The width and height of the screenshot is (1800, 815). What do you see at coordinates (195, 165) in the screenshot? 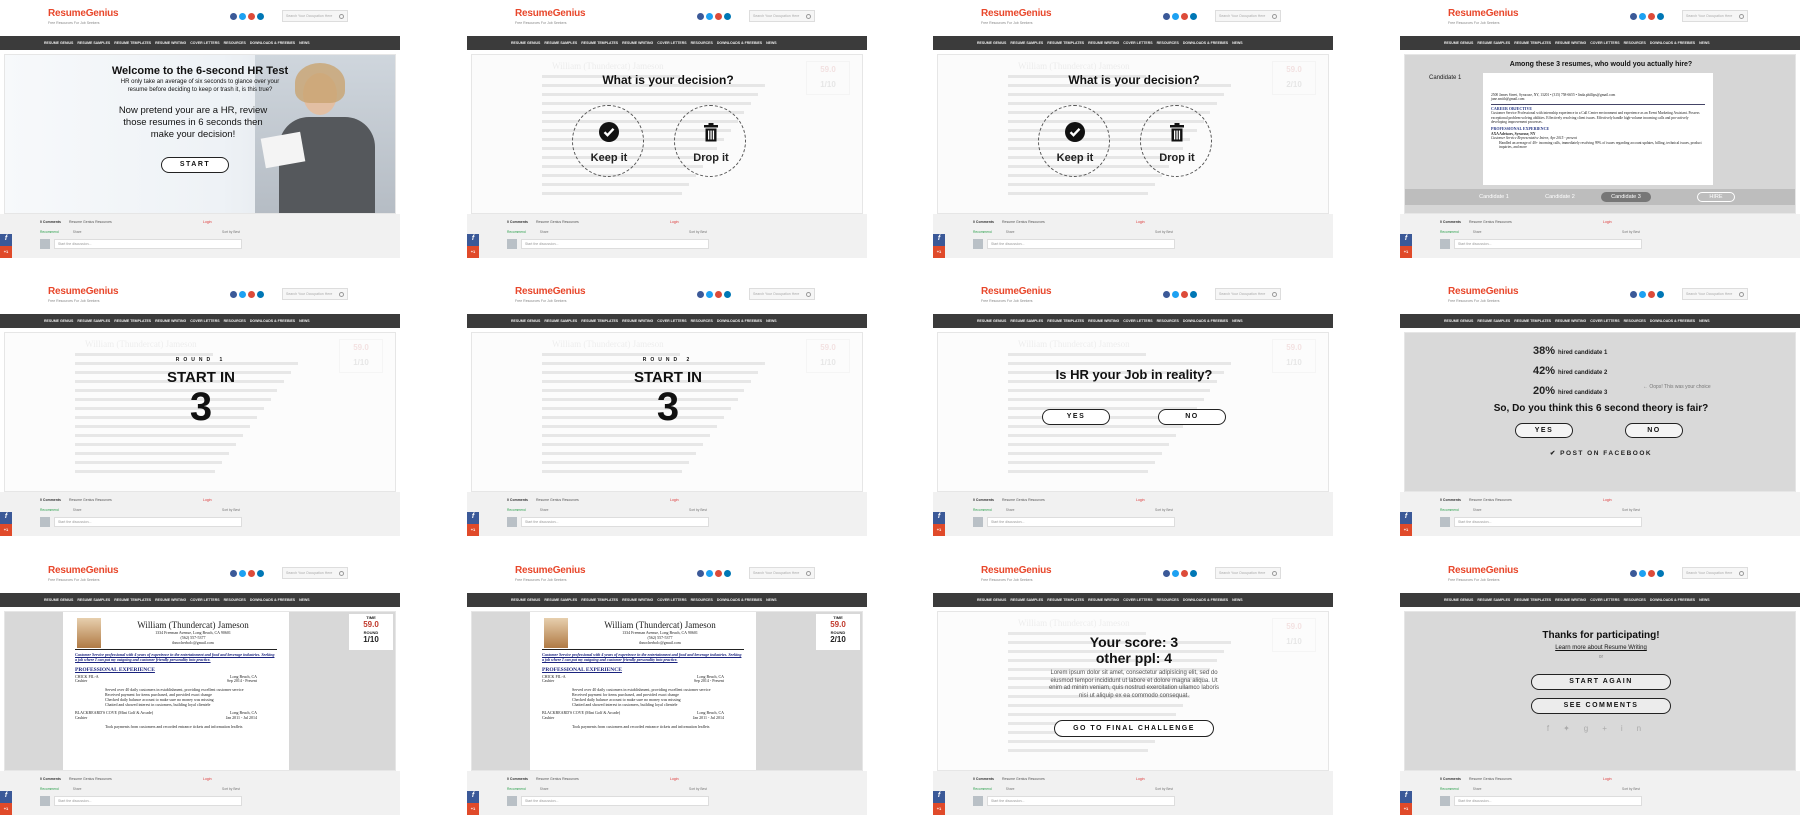
I see `start-button: START` at bounding box center [195, 165].